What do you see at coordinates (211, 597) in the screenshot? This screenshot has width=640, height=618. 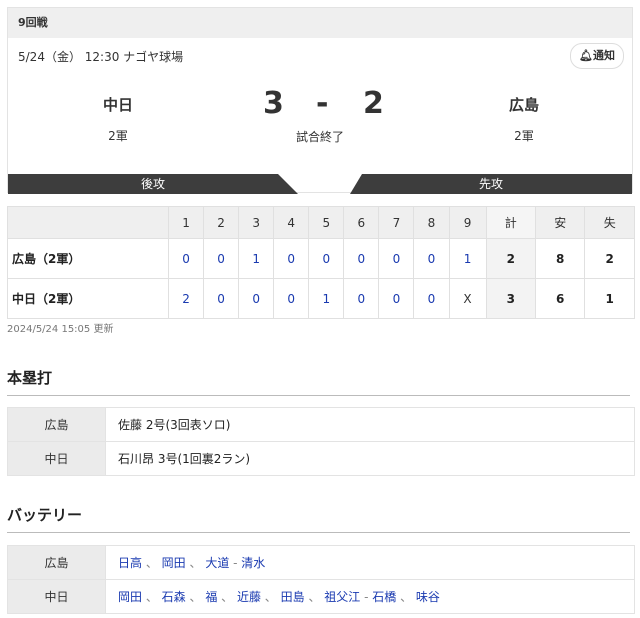 I see `player-link: 福` at bounding box center [211, 597].